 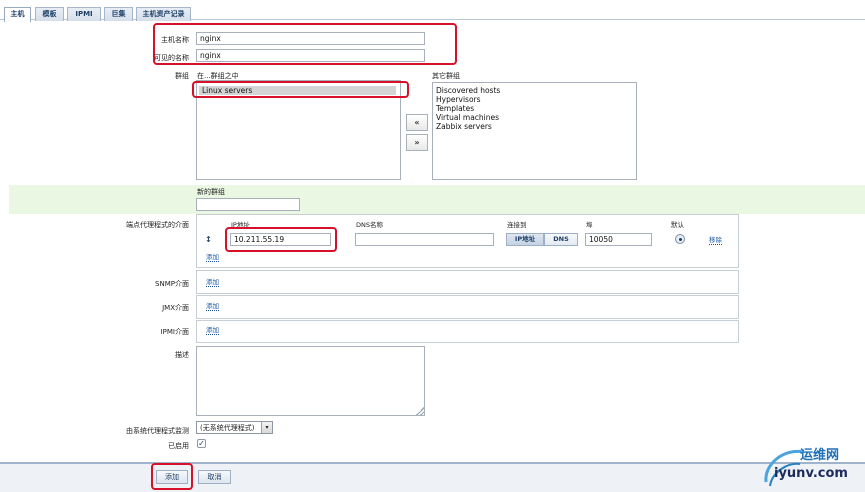 What do you see at coordinates (178, 446) in the screenshot?
I see `enabled-label: 已启用` at bounding box center [178, 446].